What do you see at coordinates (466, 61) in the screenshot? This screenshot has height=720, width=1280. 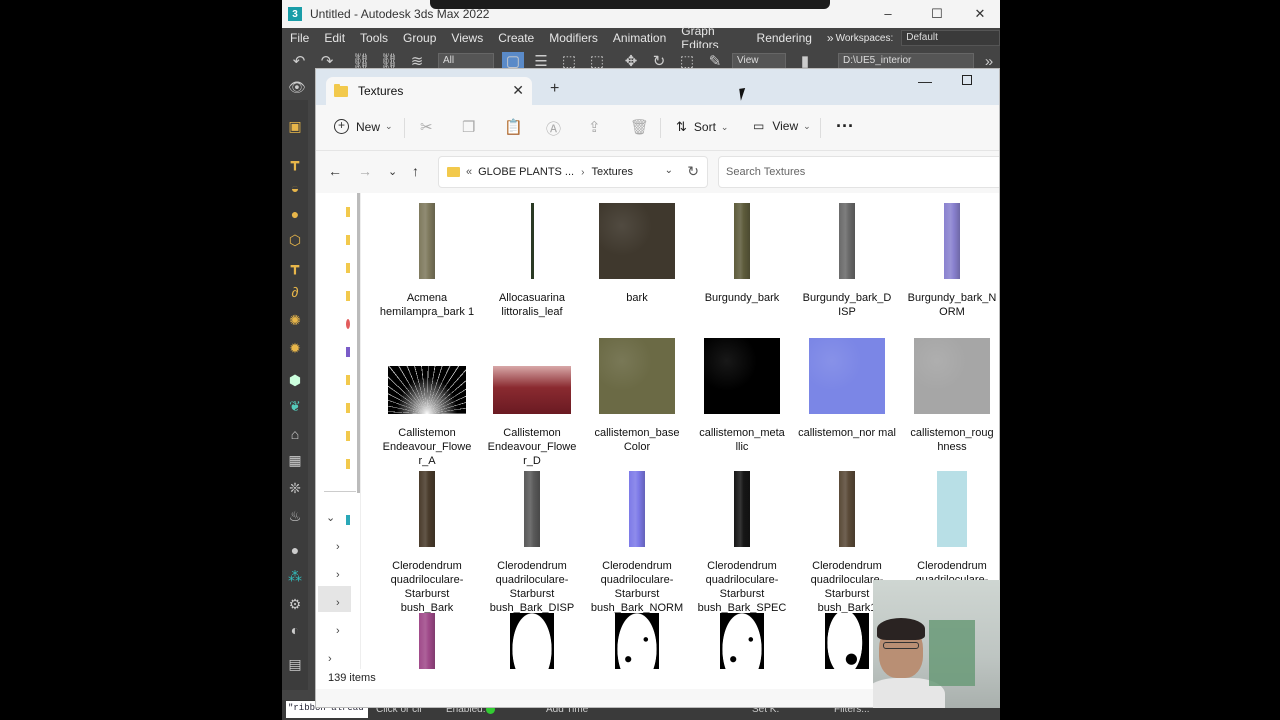 I see `selection-filter-select: All` at bounding box center [466, 61].